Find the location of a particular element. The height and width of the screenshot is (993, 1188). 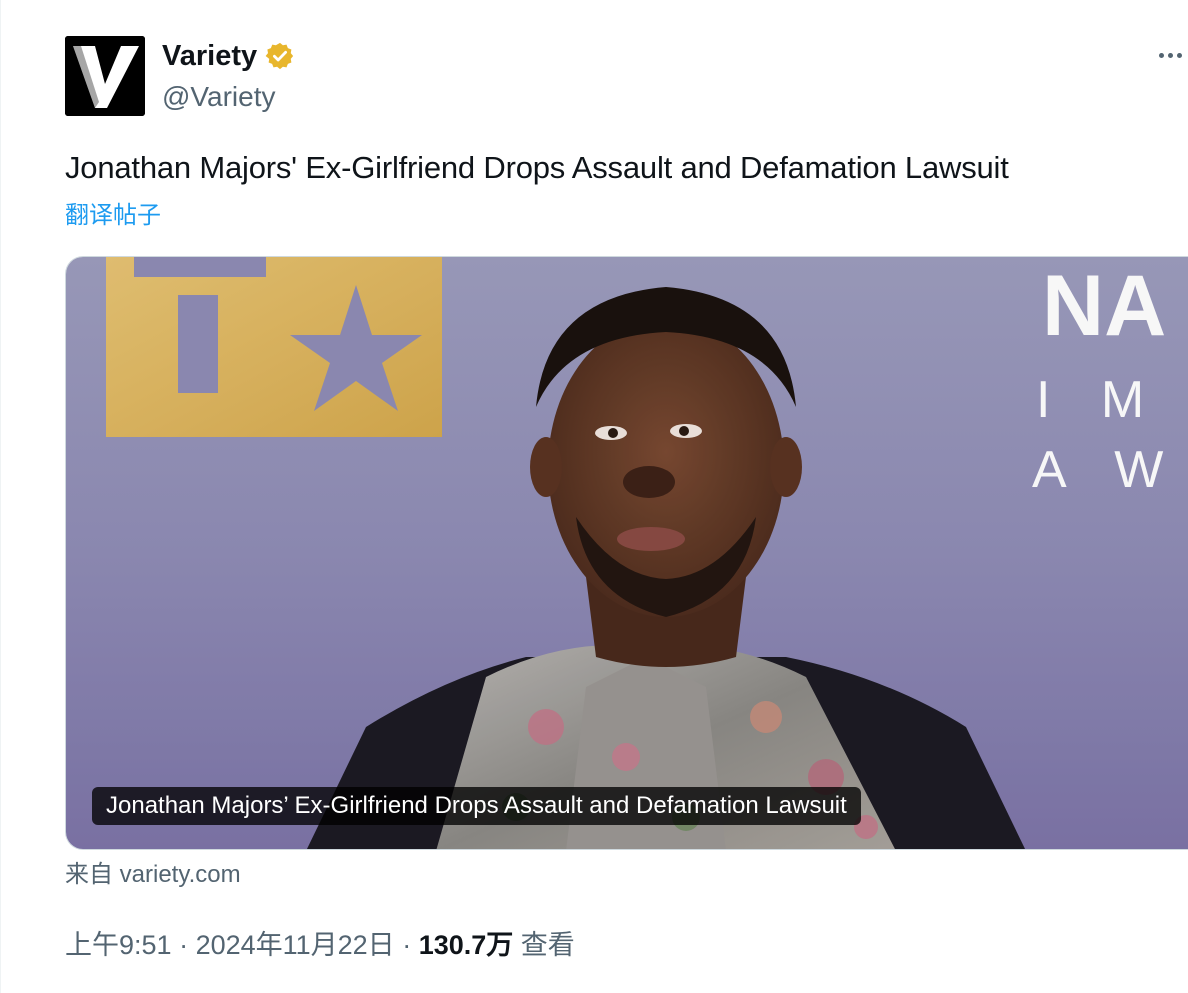

display-name: Variety is located at coordinates (209, 56).